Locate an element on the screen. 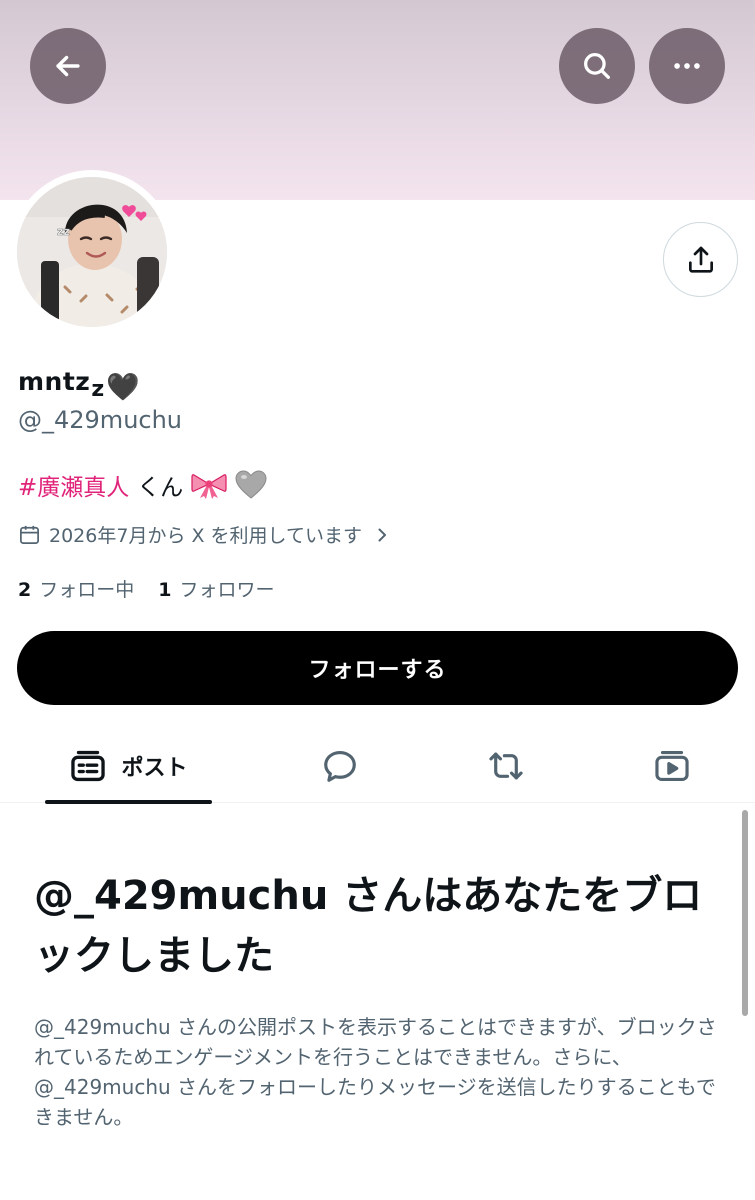 The width and height of the screenshot is (755, 1200). more-options-button is located at coordinates (687, 66).